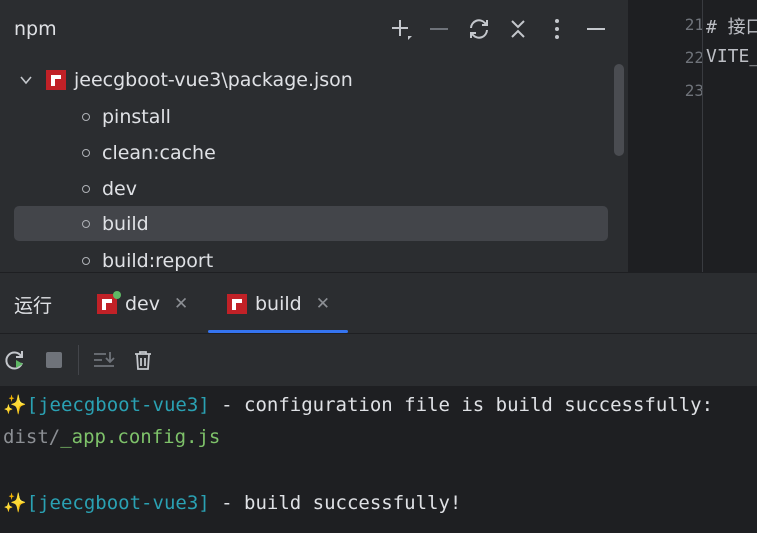 This screenshot has height=533, width=757. Describe the element at coordinates (33, 306) in the screenshot. I see `run-panel-title: 运行` at that location.